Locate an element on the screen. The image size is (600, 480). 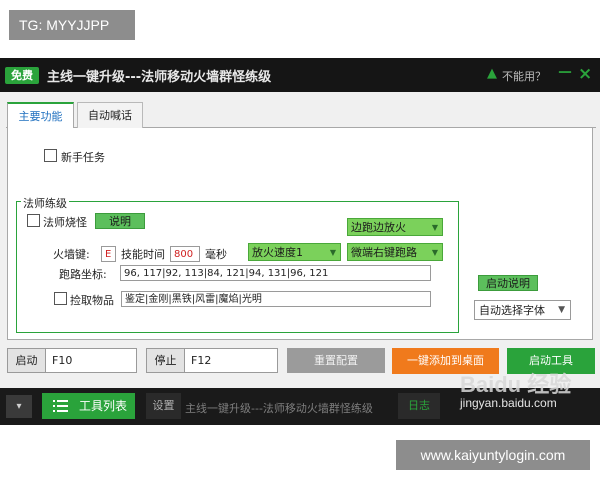
reset-config-button: 重置配置 is located at coordinates (336, 360).